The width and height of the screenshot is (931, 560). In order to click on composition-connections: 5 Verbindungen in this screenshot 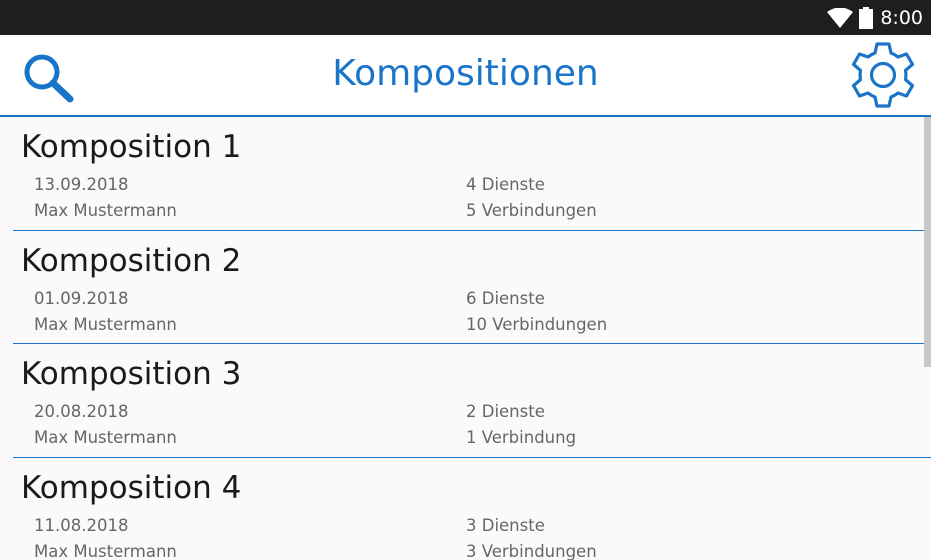, I will do `click(531, 210)`.